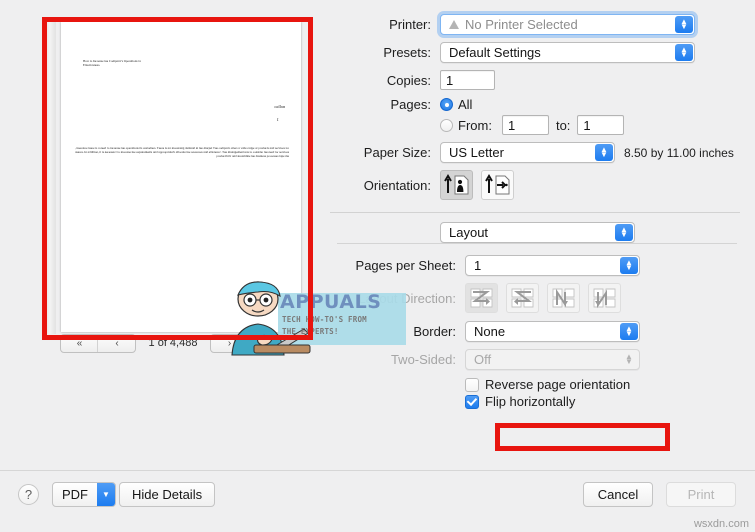  Describe the element at coordinates (629, 265) in the screenshot. I see `pages-per-sheet-stepper-icon: ▲ ▼` at that location.